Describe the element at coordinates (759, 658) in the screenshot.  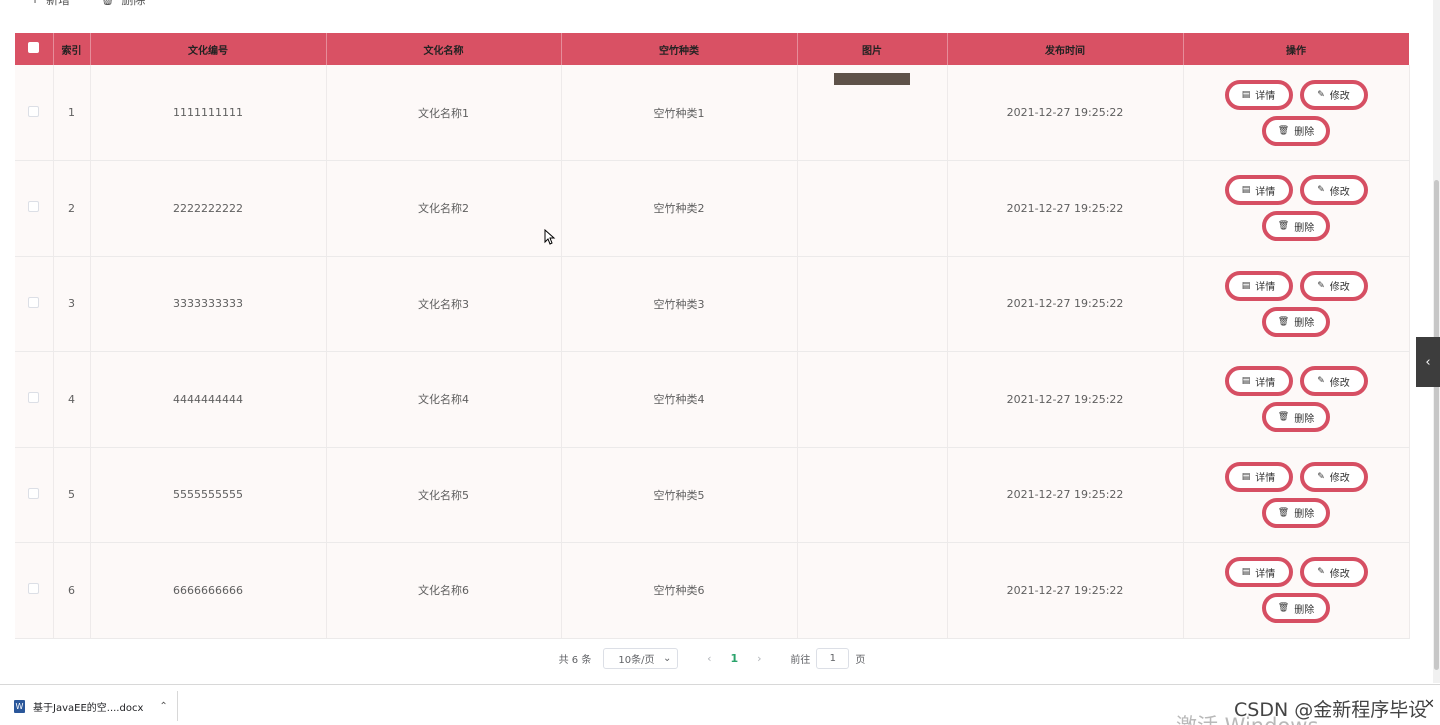
I see `next-page-icon: ›` at that location.